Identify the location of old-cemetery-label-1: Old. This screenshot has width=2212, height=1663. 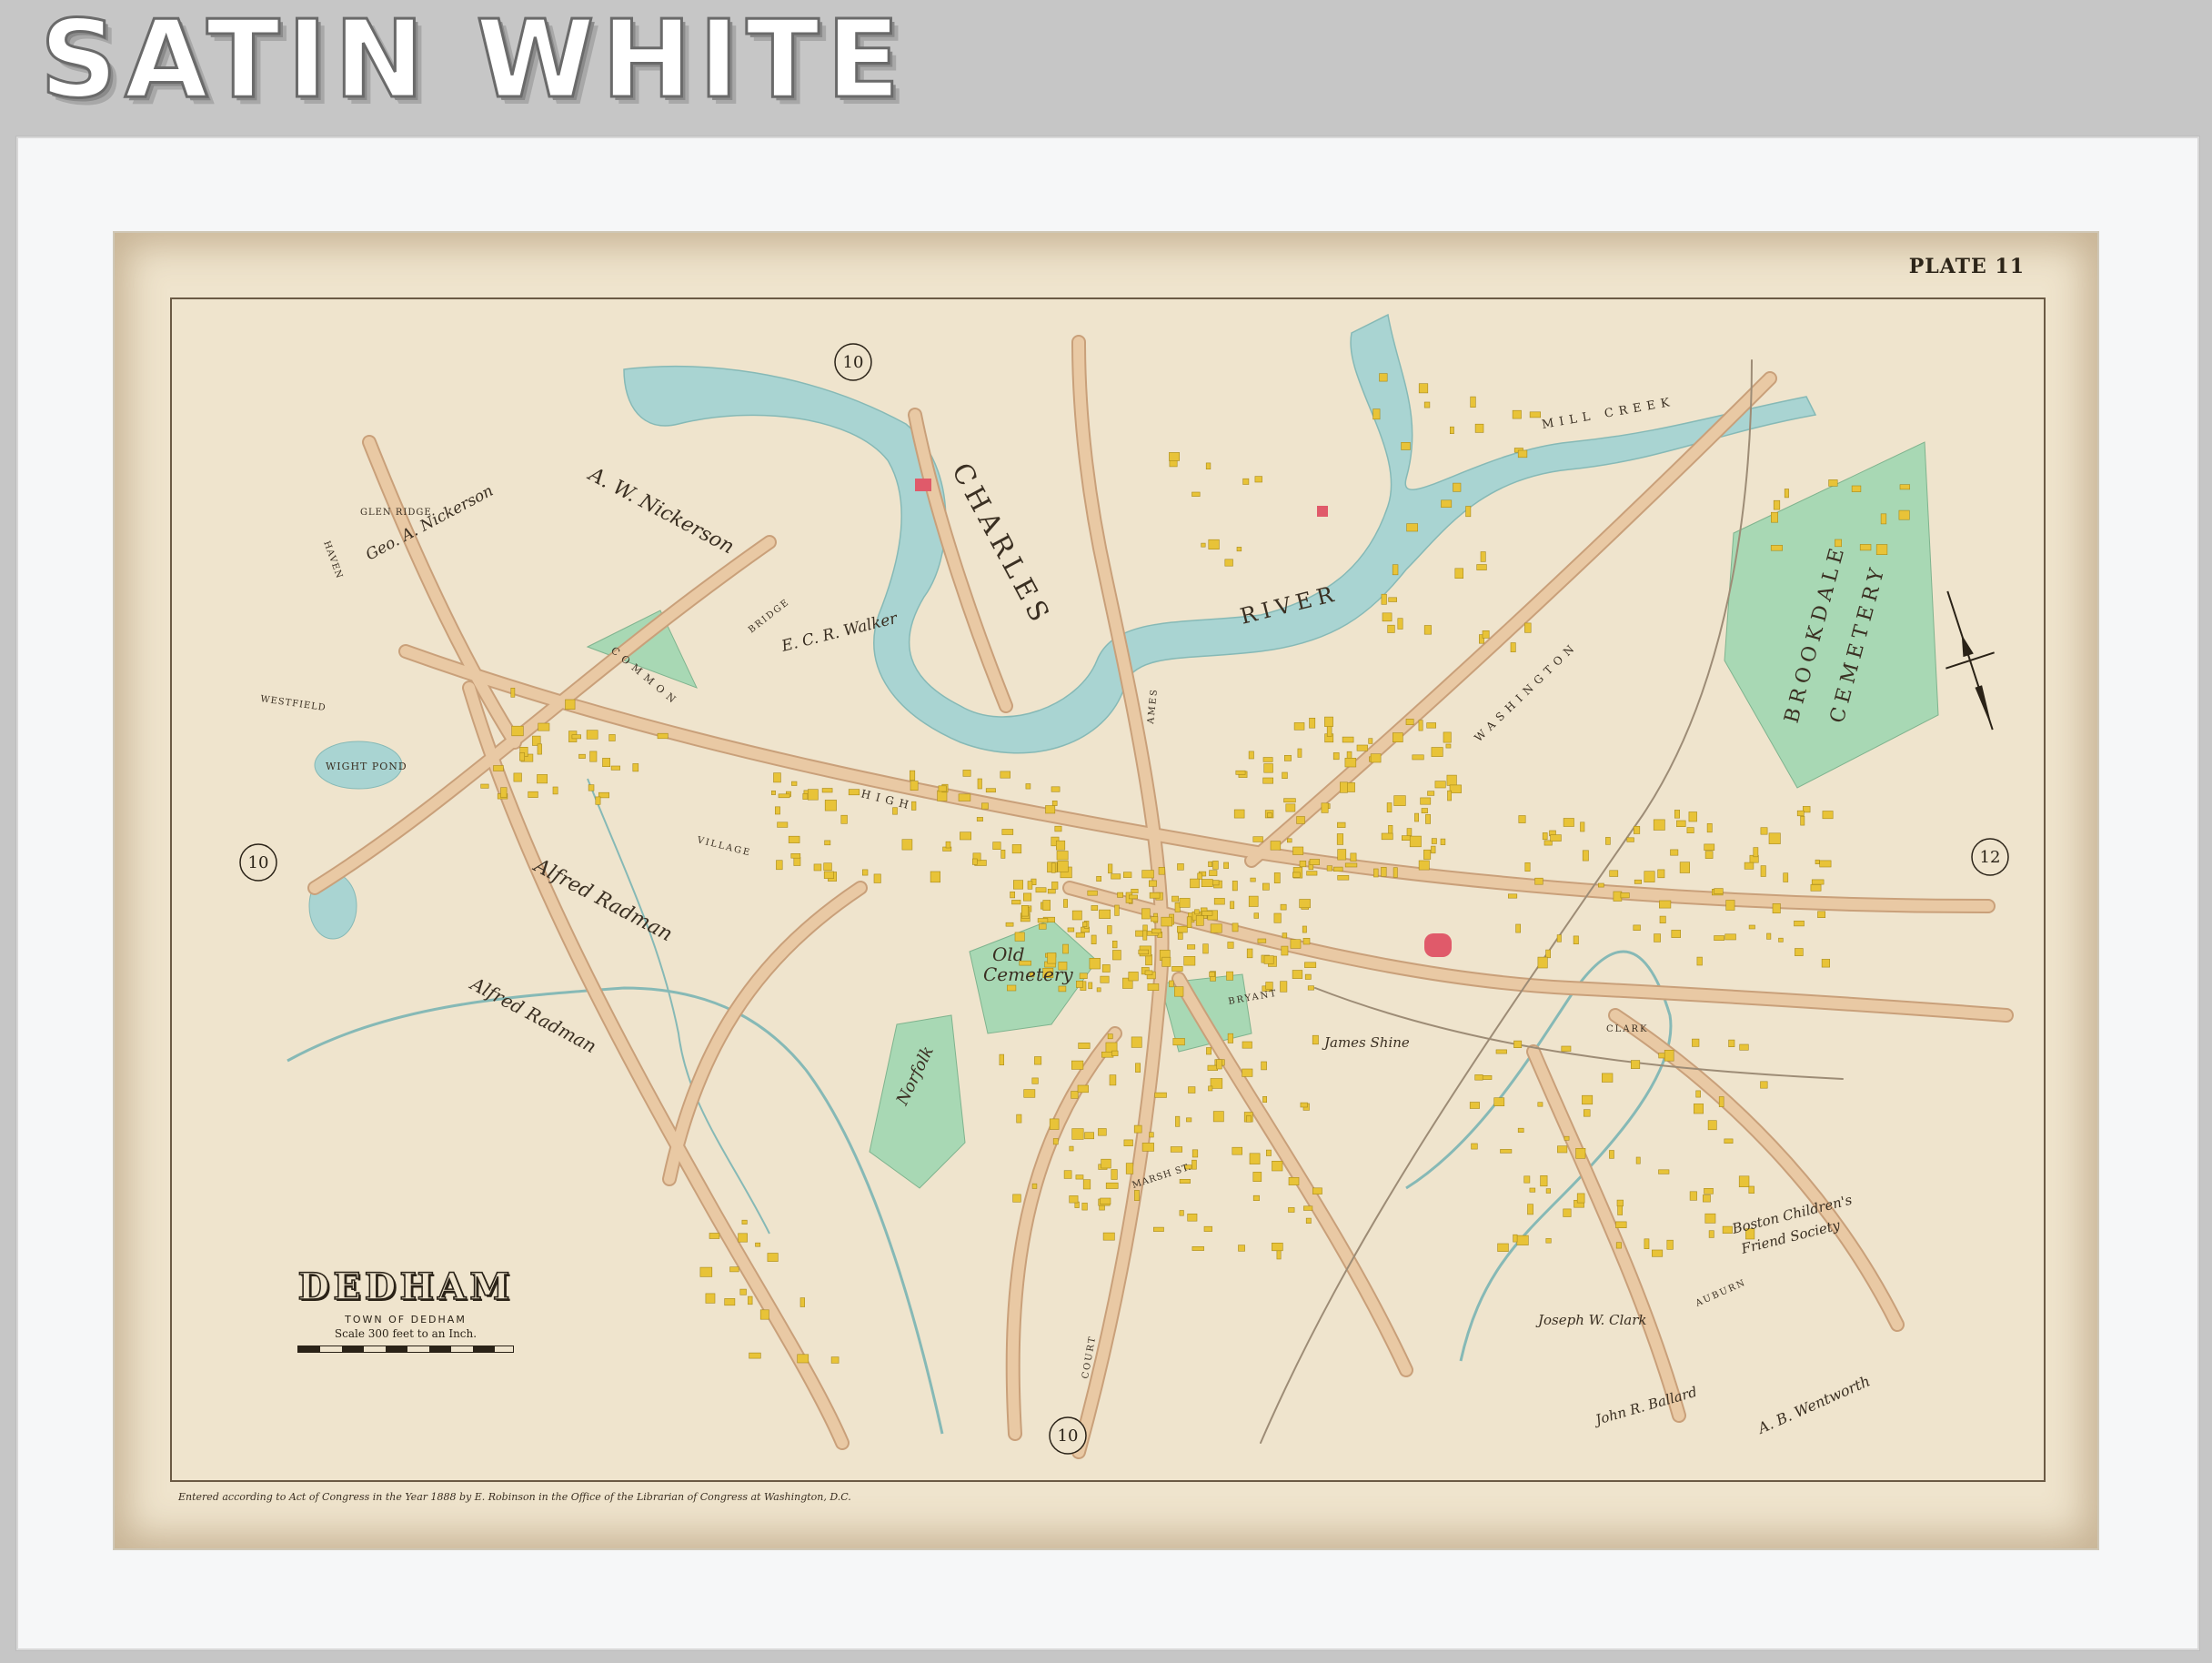
(1009, 954).